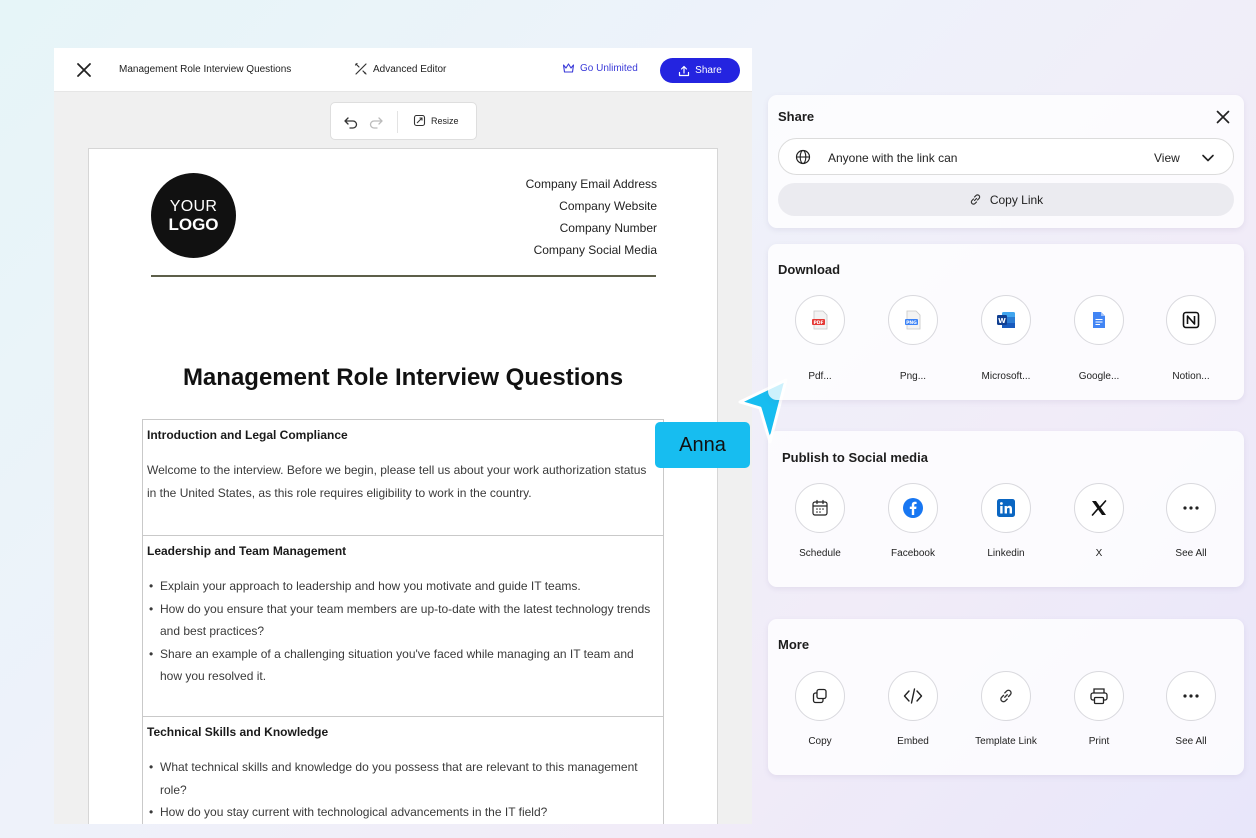  I want to click on x-logo-icon, so click(1099, 508).